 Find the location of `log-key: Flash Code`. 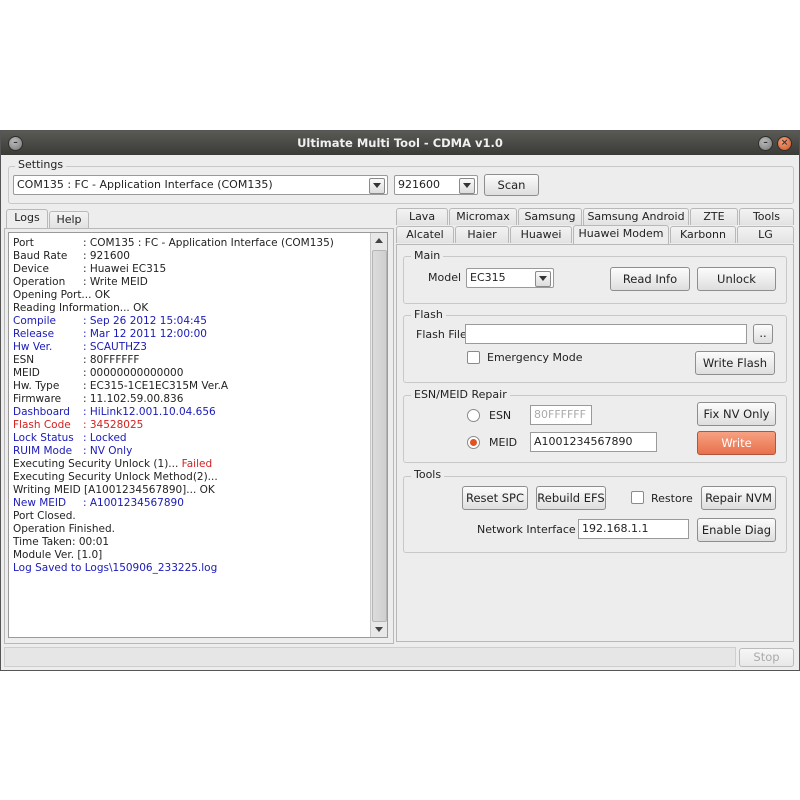

log-key: Flash Code is located at coordinates (42, 425).